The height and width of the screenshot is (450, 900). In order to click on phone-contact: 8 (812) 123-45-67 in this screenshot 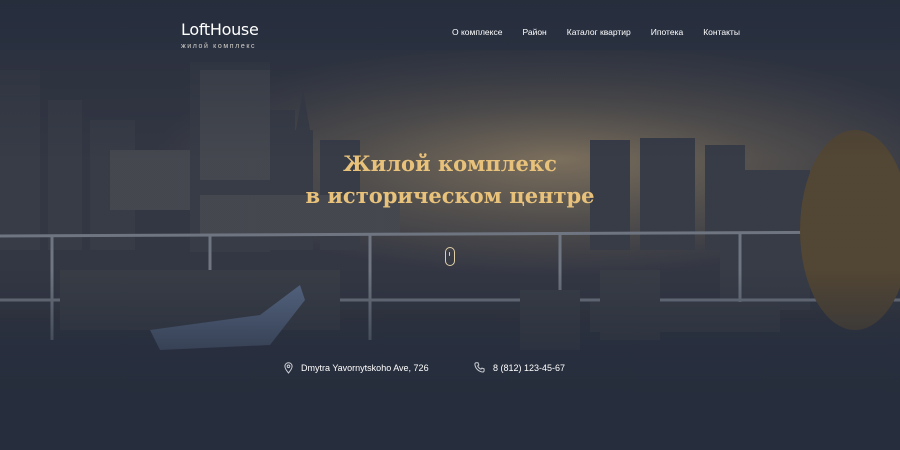, I will do `click(519, 367)`.